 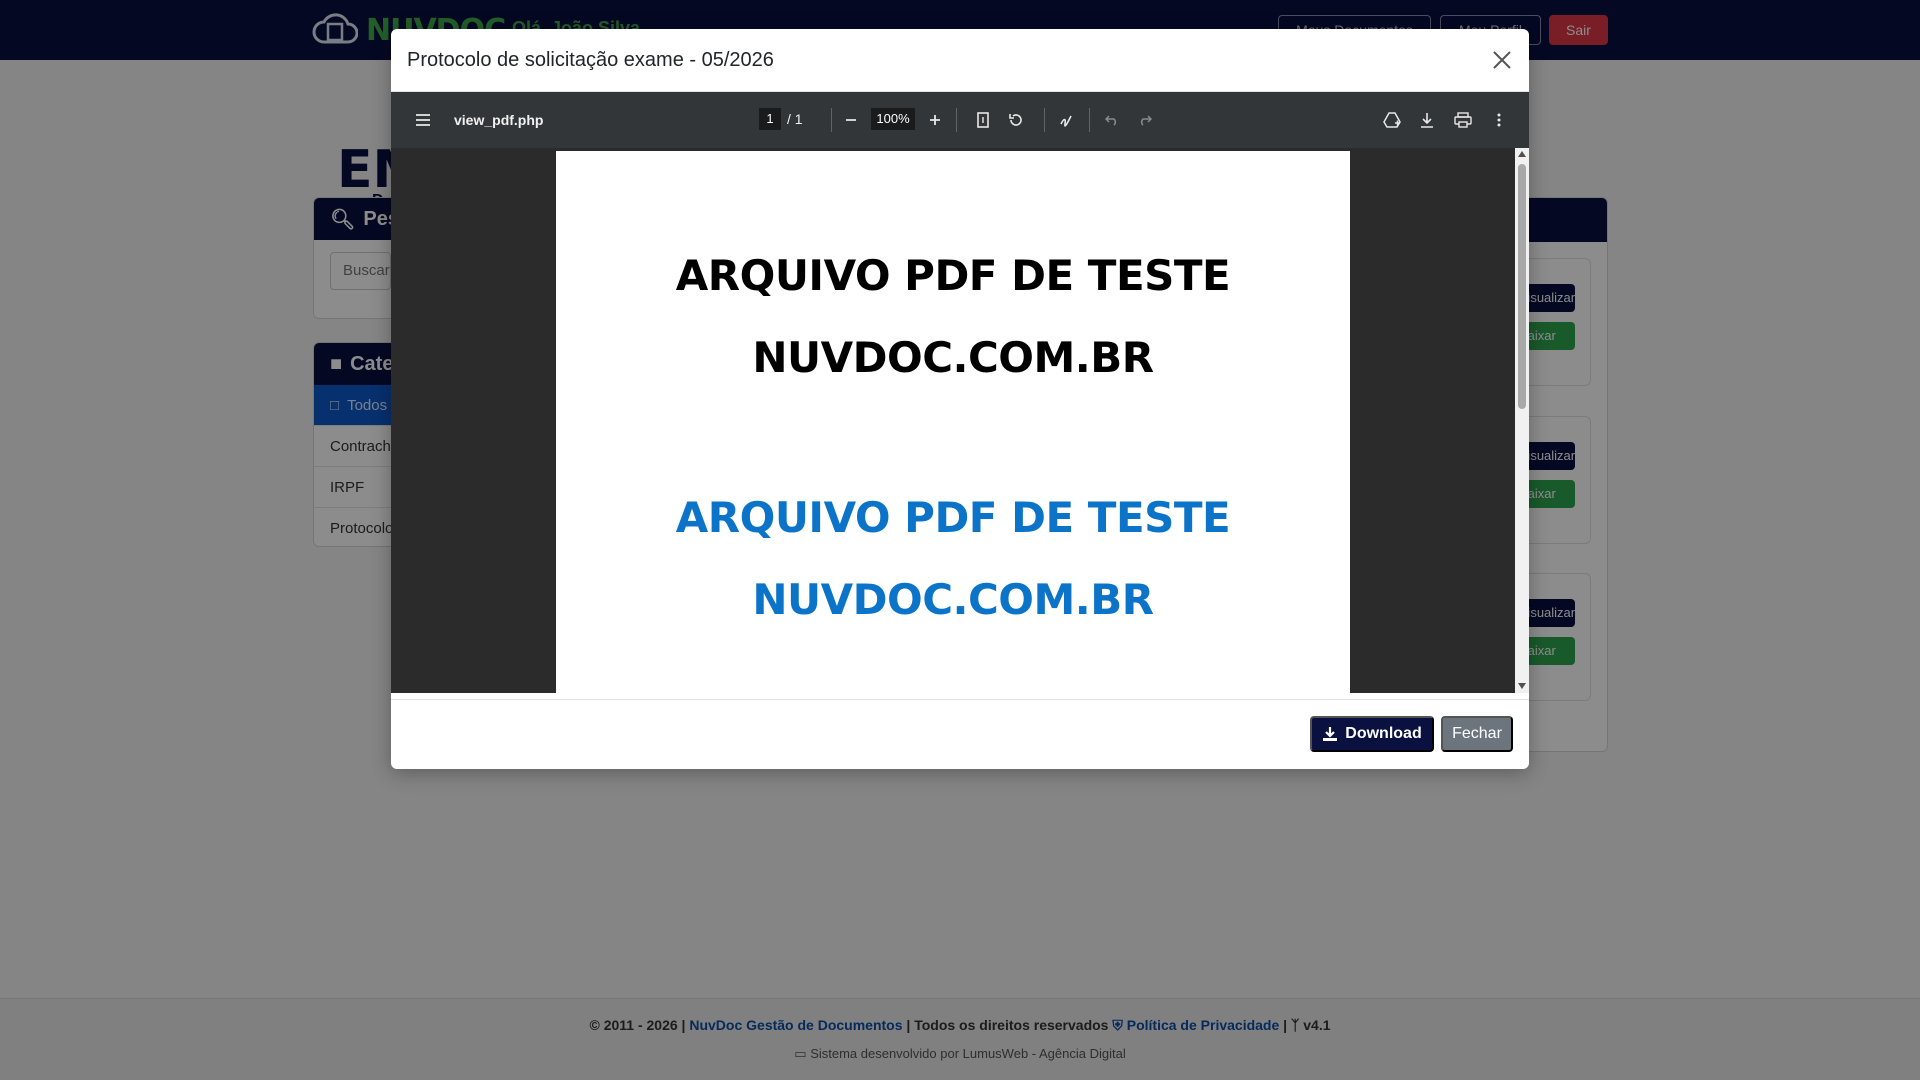 I want to click on pdf-scrollbar, so click(x=1522, y=420).